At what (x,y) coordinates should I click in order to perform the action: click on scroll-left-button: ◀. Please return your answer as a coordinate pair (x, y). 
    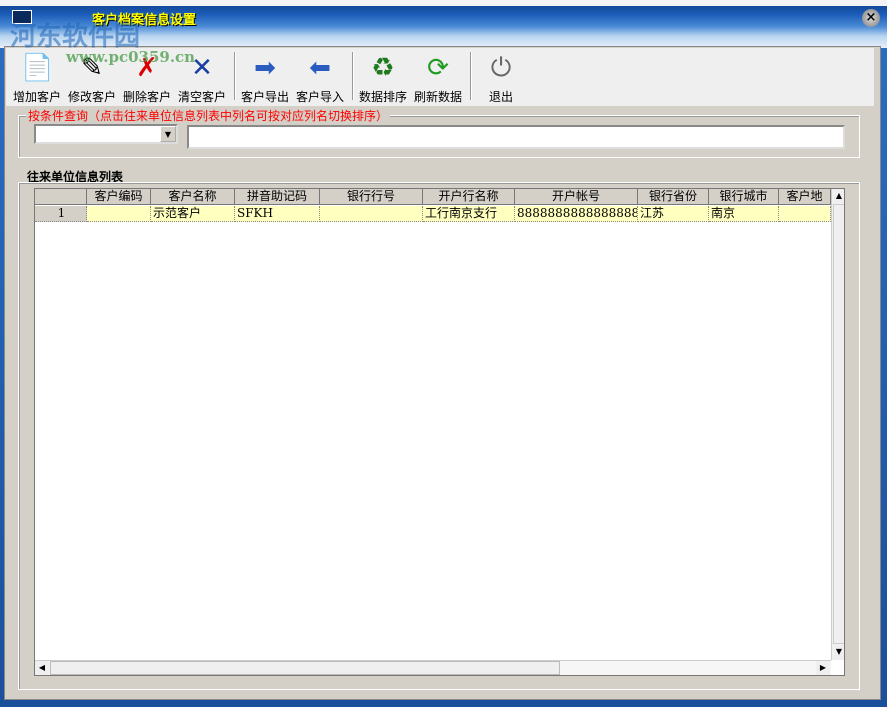
    Looking at the image, I should click on (42, 668).